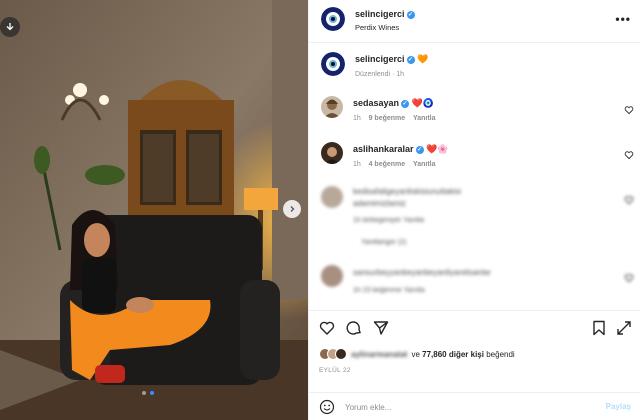  Describe the element at coordinates (380, 74) in the screenshot. I see `caption-edited: Düzenlendi · 1h` at that location.